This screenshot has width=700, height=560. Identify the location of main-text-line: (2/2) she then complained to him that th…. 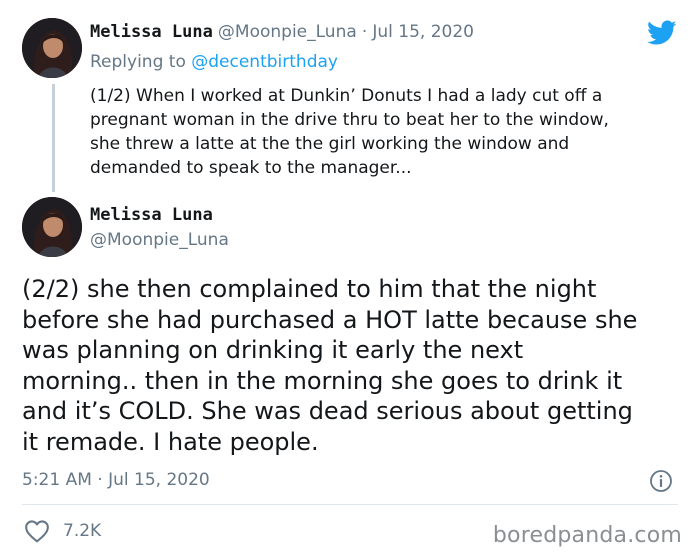
(309, 289).